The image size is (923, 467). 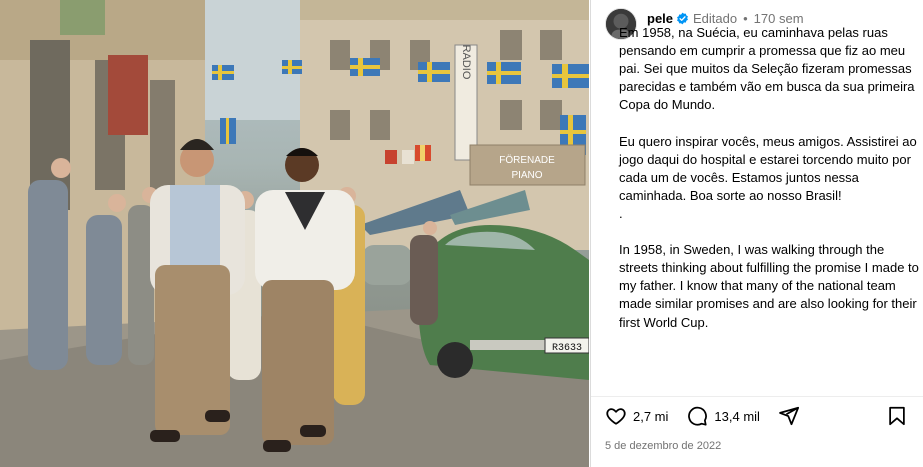 I want to click on post-date: 5 de dezembro de 2022, so click(x=663, y=446).